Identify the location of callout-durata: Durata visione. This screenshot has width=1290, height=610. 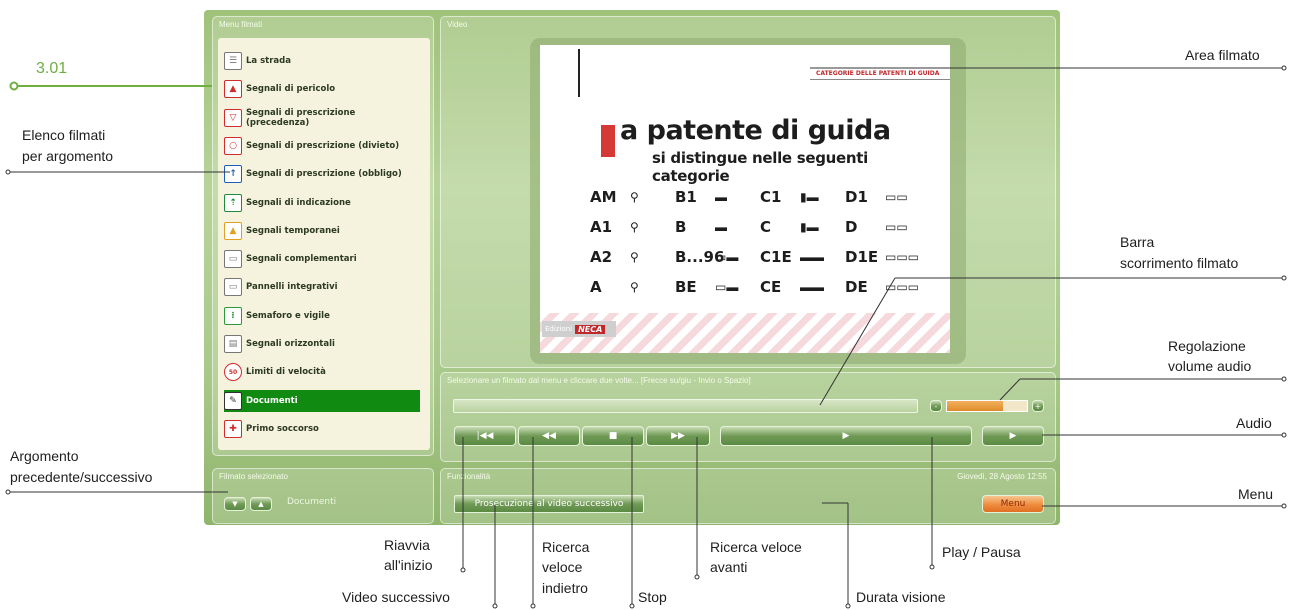
(901, 597).